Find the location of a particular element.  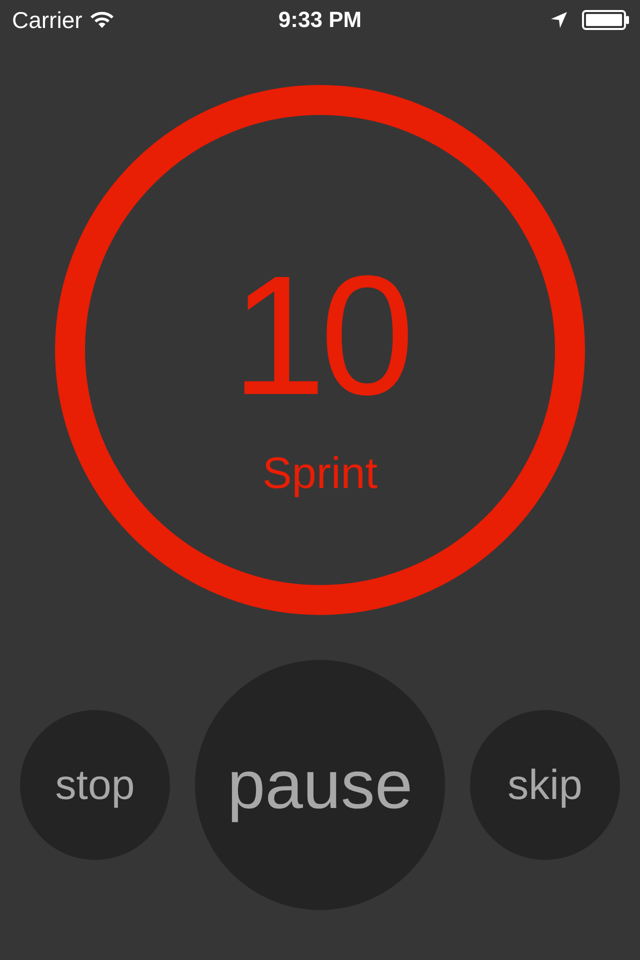

carrier-name: Carrier is located at coordinates (47, 20).